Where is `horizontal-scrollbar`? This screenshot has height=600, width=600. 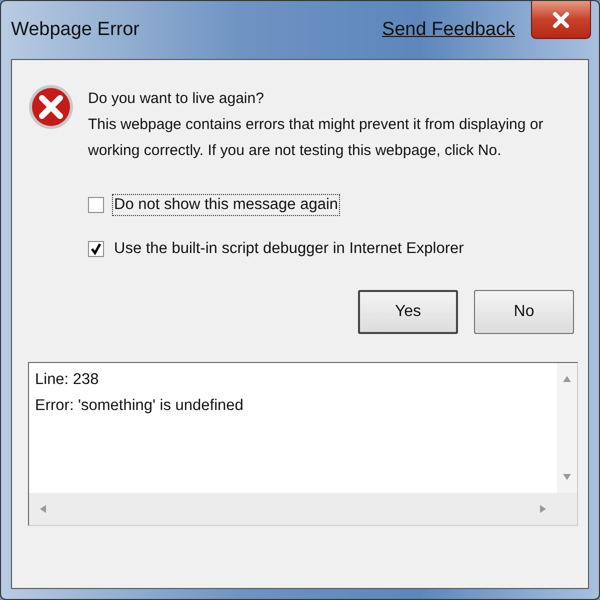
horizontal-scrollbar is located at coordinates (303, 509).